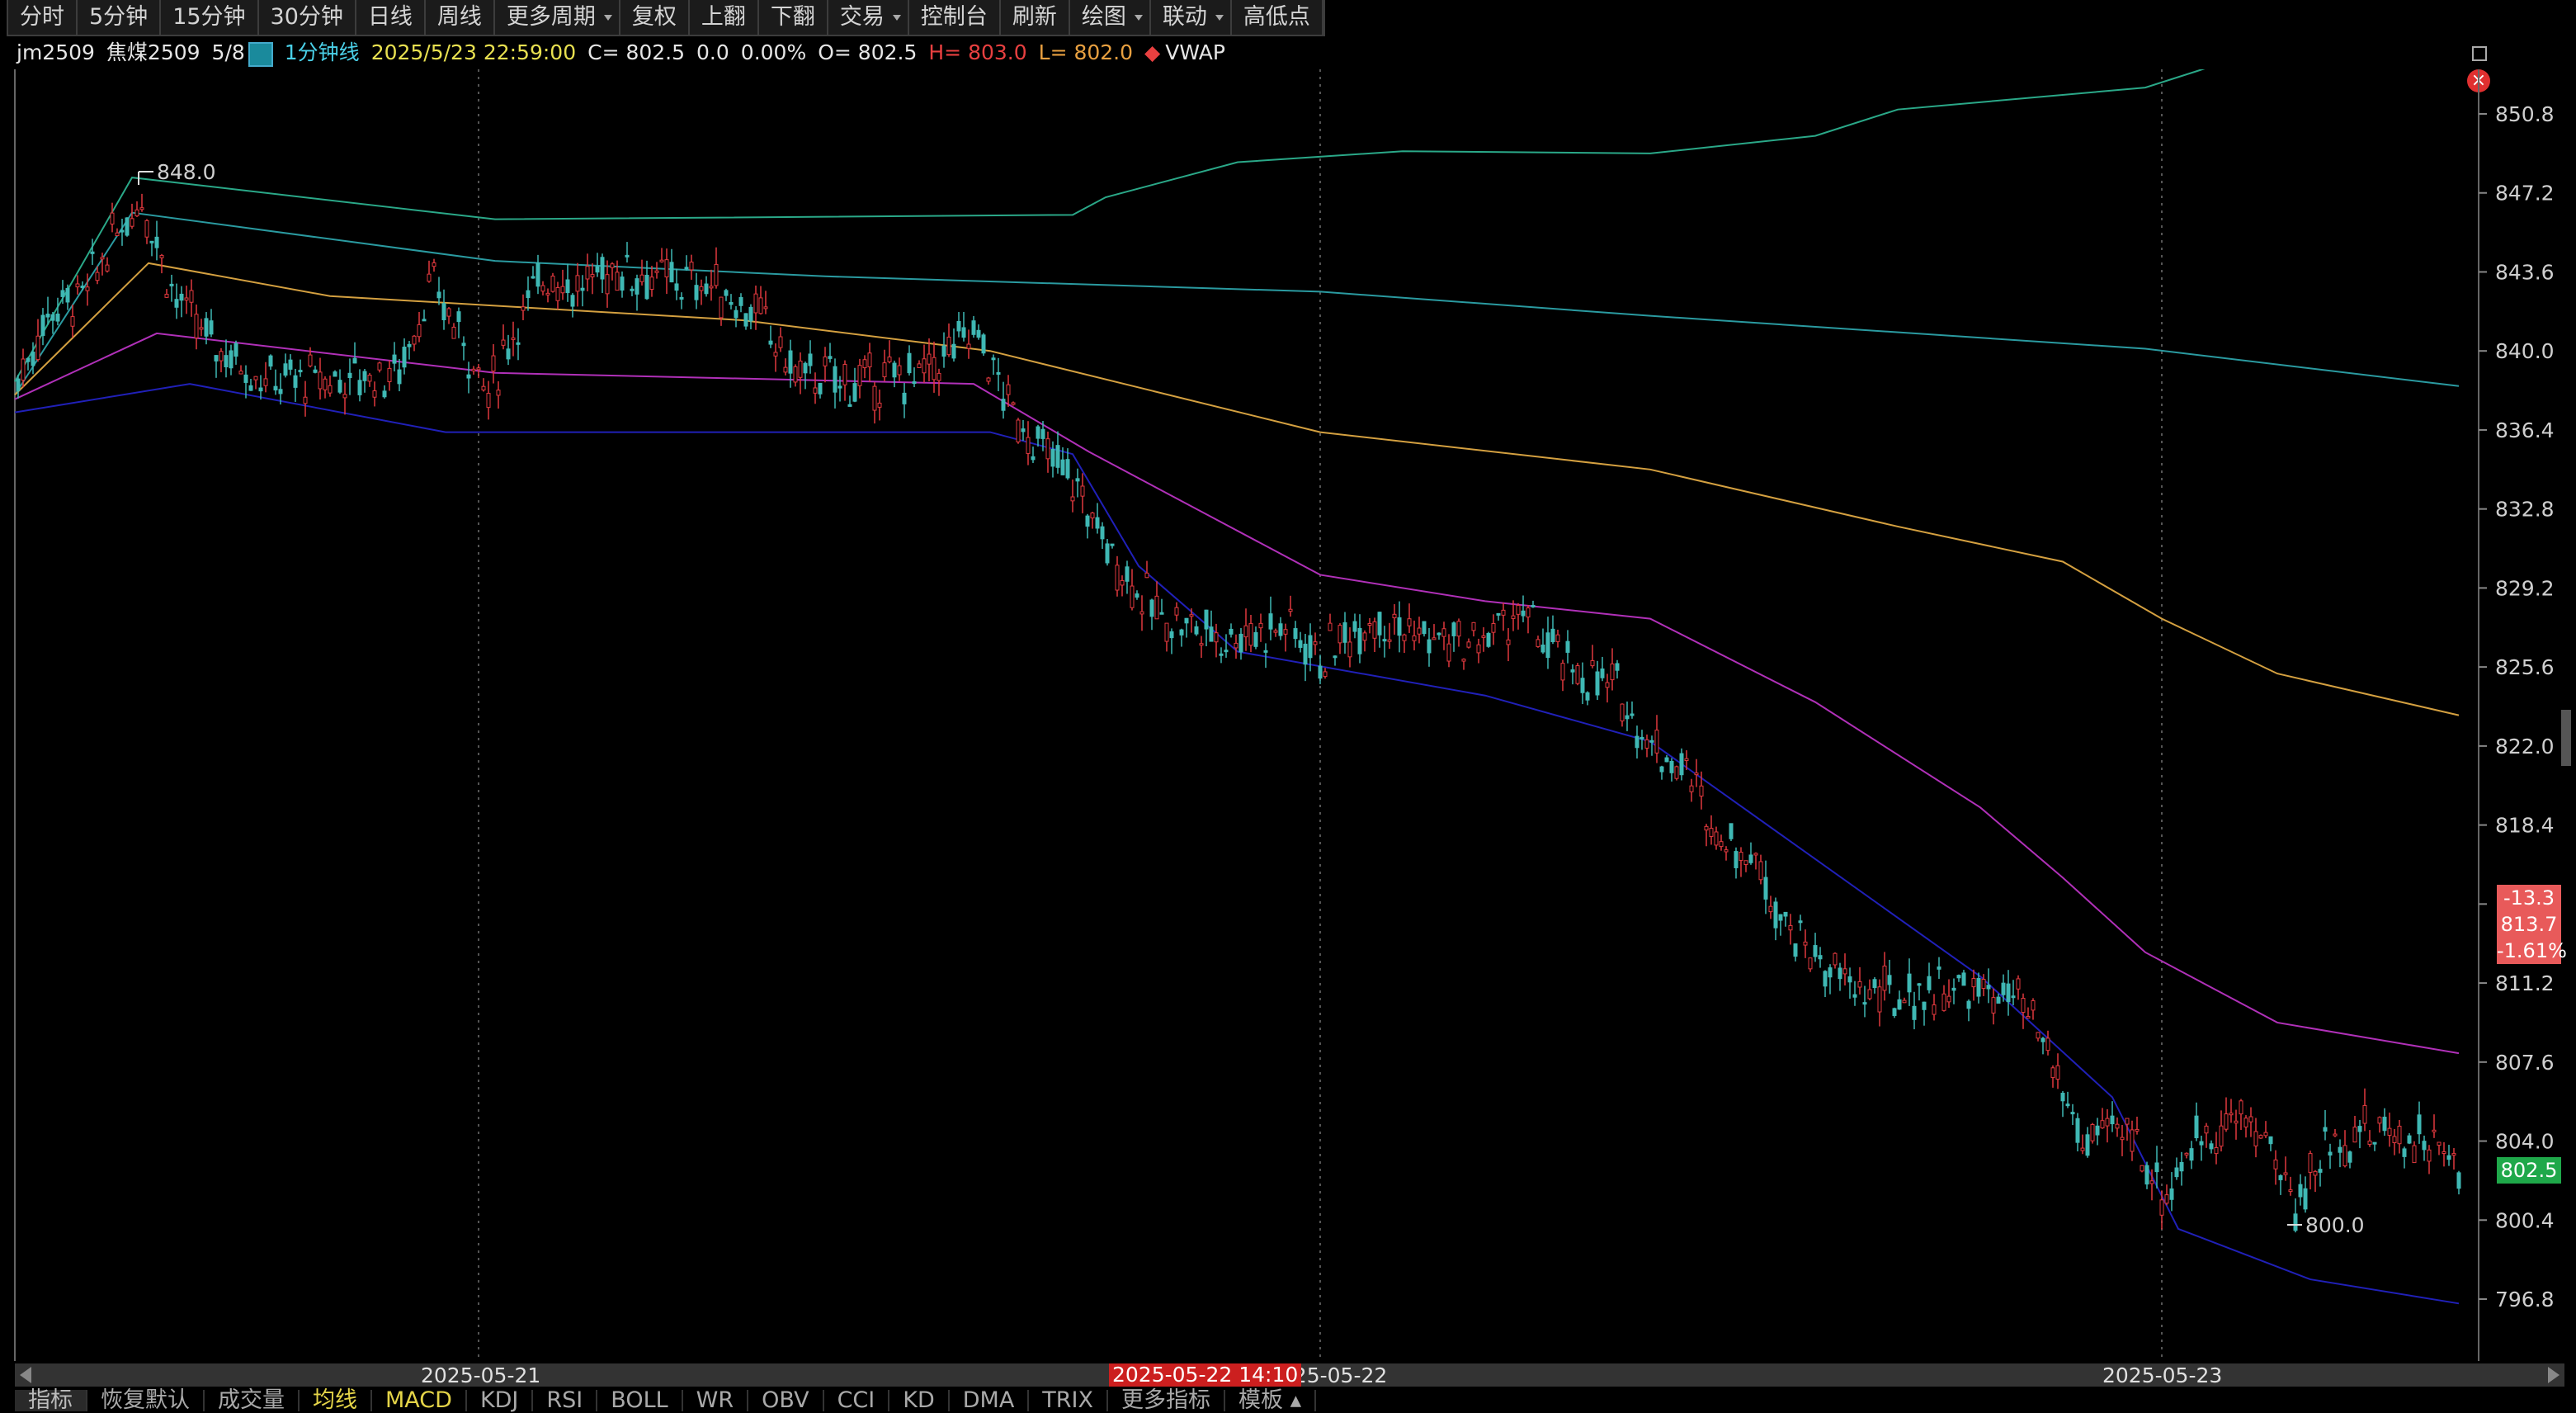 The image size is (2576, 1413). What do you see at coordinates (120, 18) in the screenshot?
I see `toolbar-btn-1: 5分钟` at bounding box center [120, 18].